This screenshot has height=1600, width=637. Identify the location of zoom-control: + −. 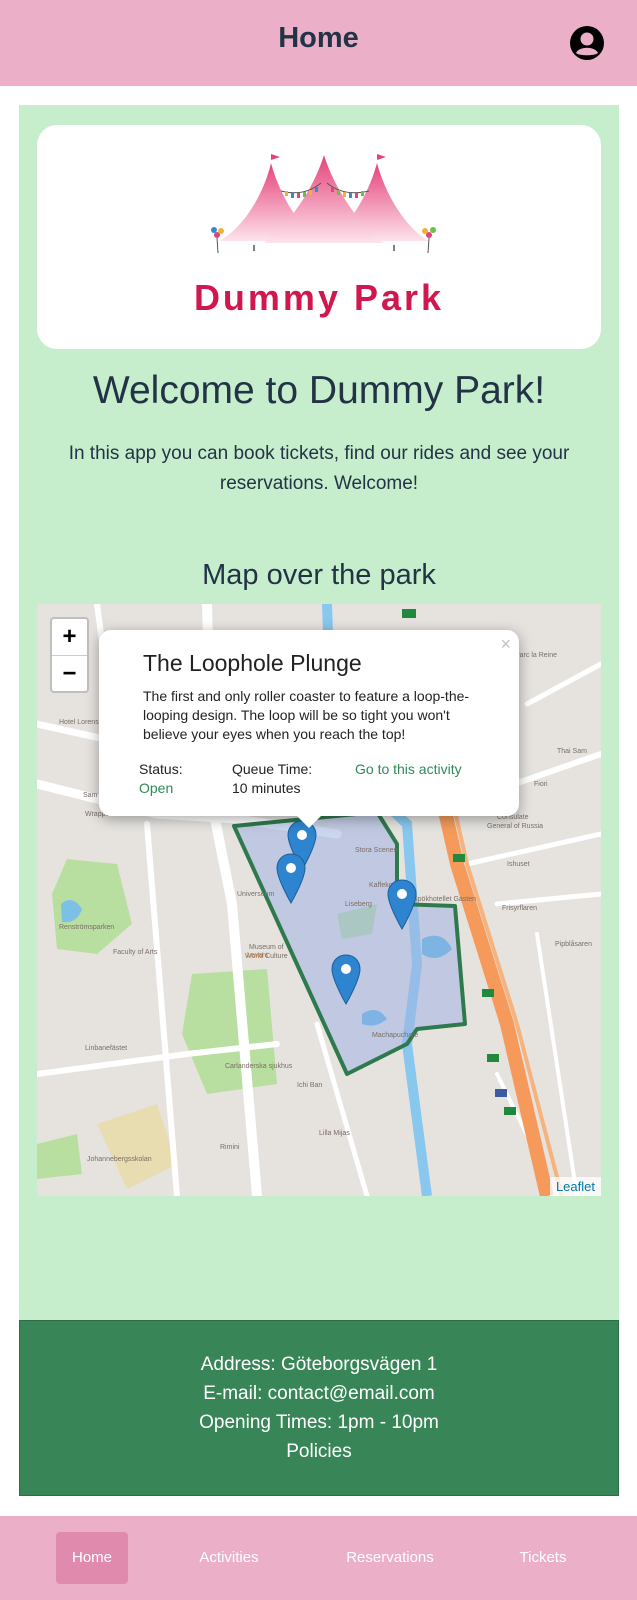
(69, 655).